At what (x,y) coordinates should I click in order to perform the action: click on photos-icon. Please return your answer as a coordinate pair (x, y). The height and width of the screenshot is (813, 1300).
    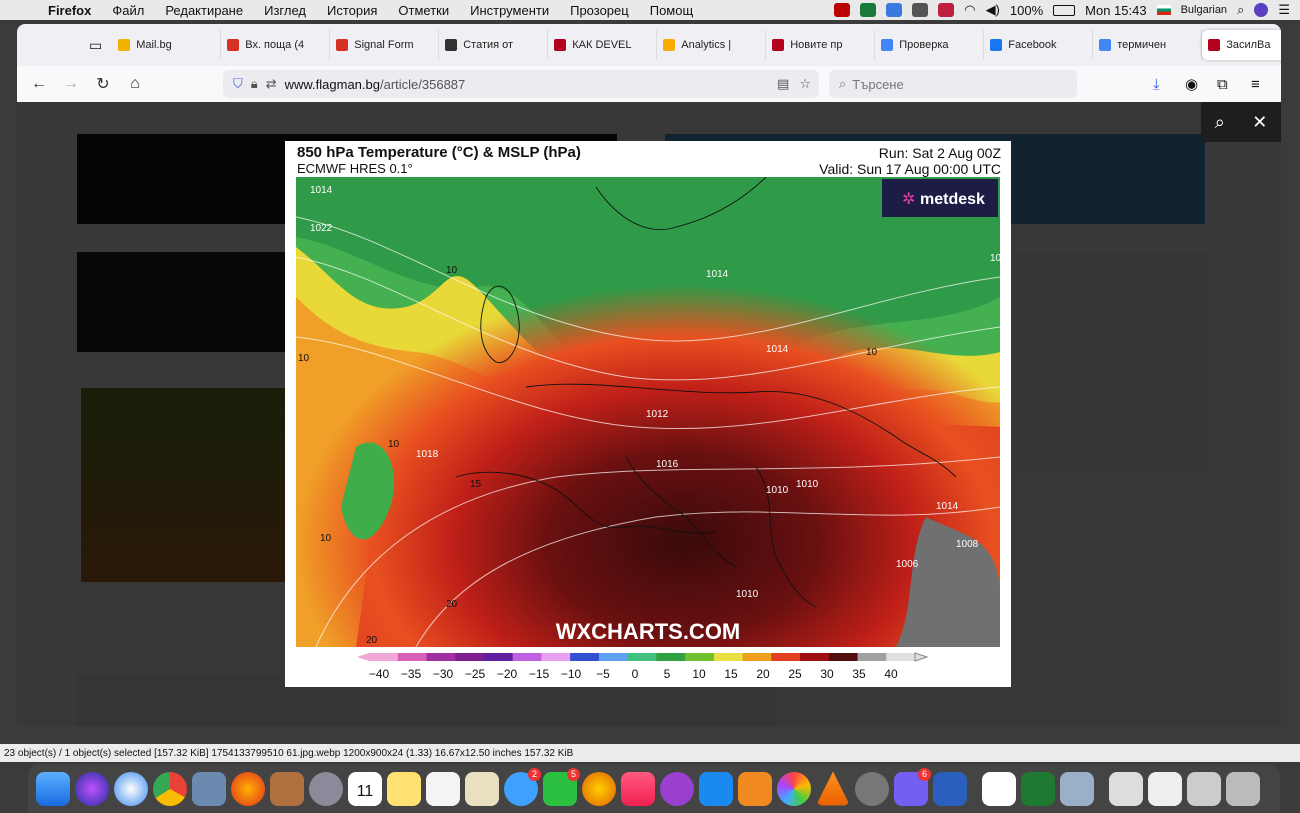
    Looking at the image, I should click on (794, 788).